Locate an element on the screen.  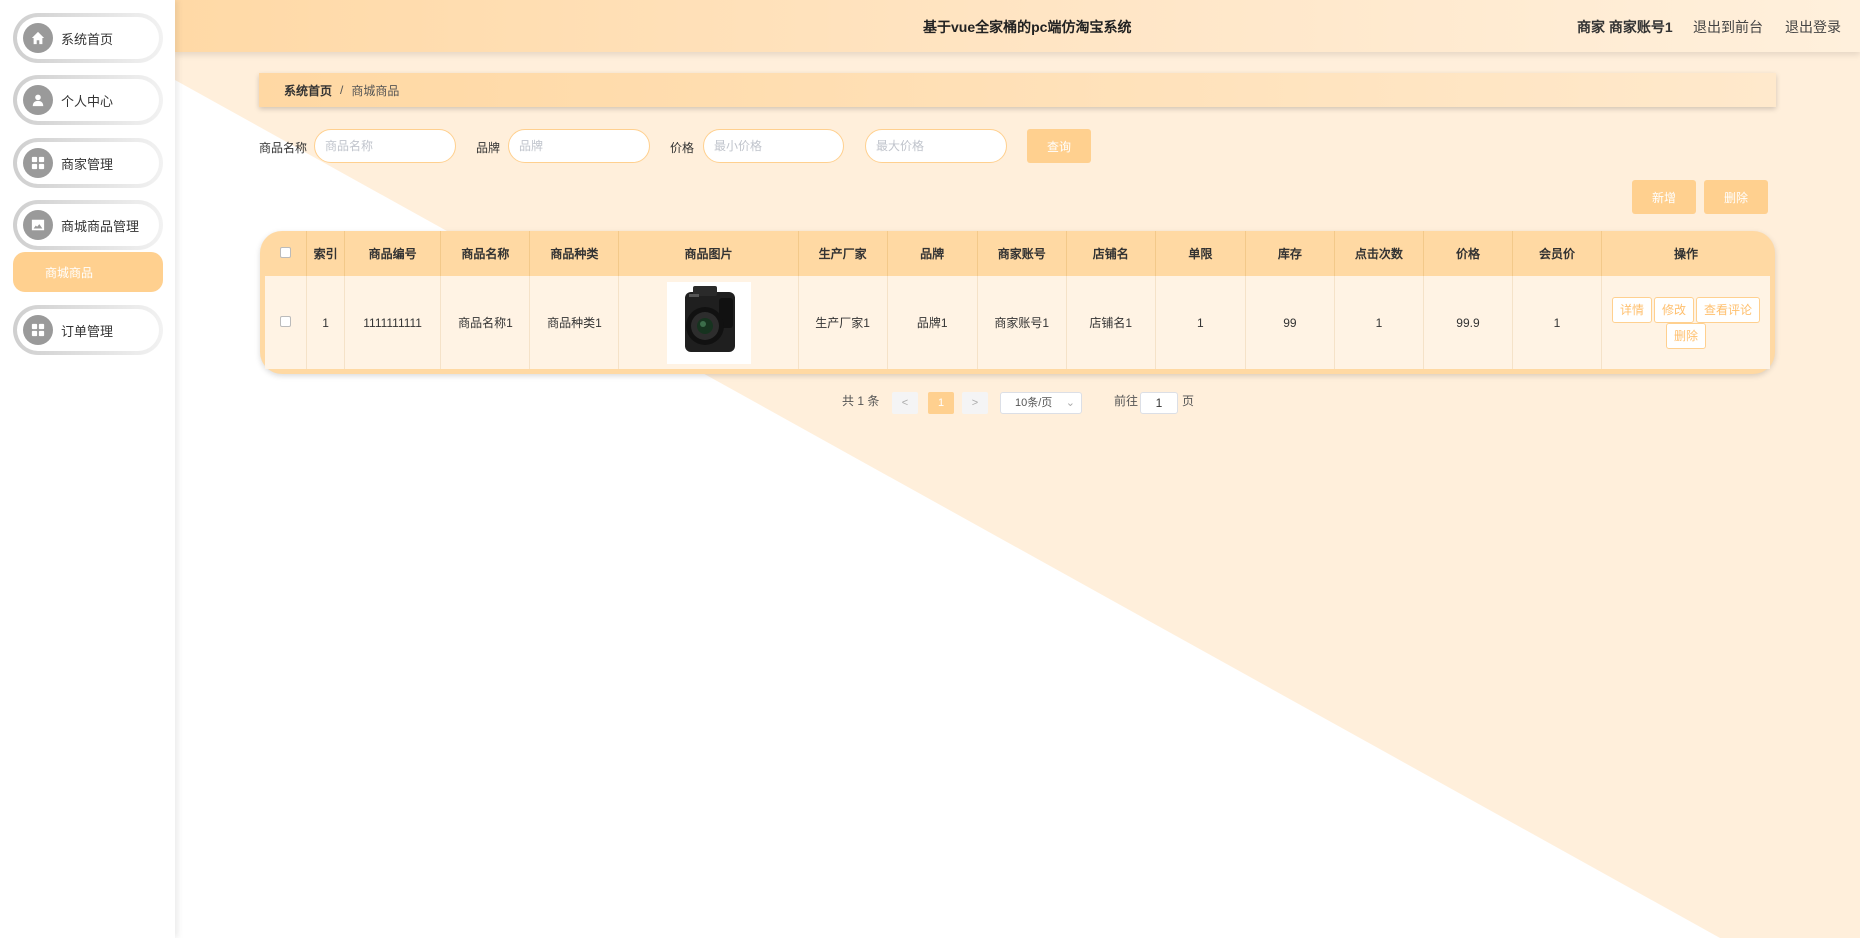
cell-actions: 详情 修改 查看评论删除 is located at coordinates (1685, 322).